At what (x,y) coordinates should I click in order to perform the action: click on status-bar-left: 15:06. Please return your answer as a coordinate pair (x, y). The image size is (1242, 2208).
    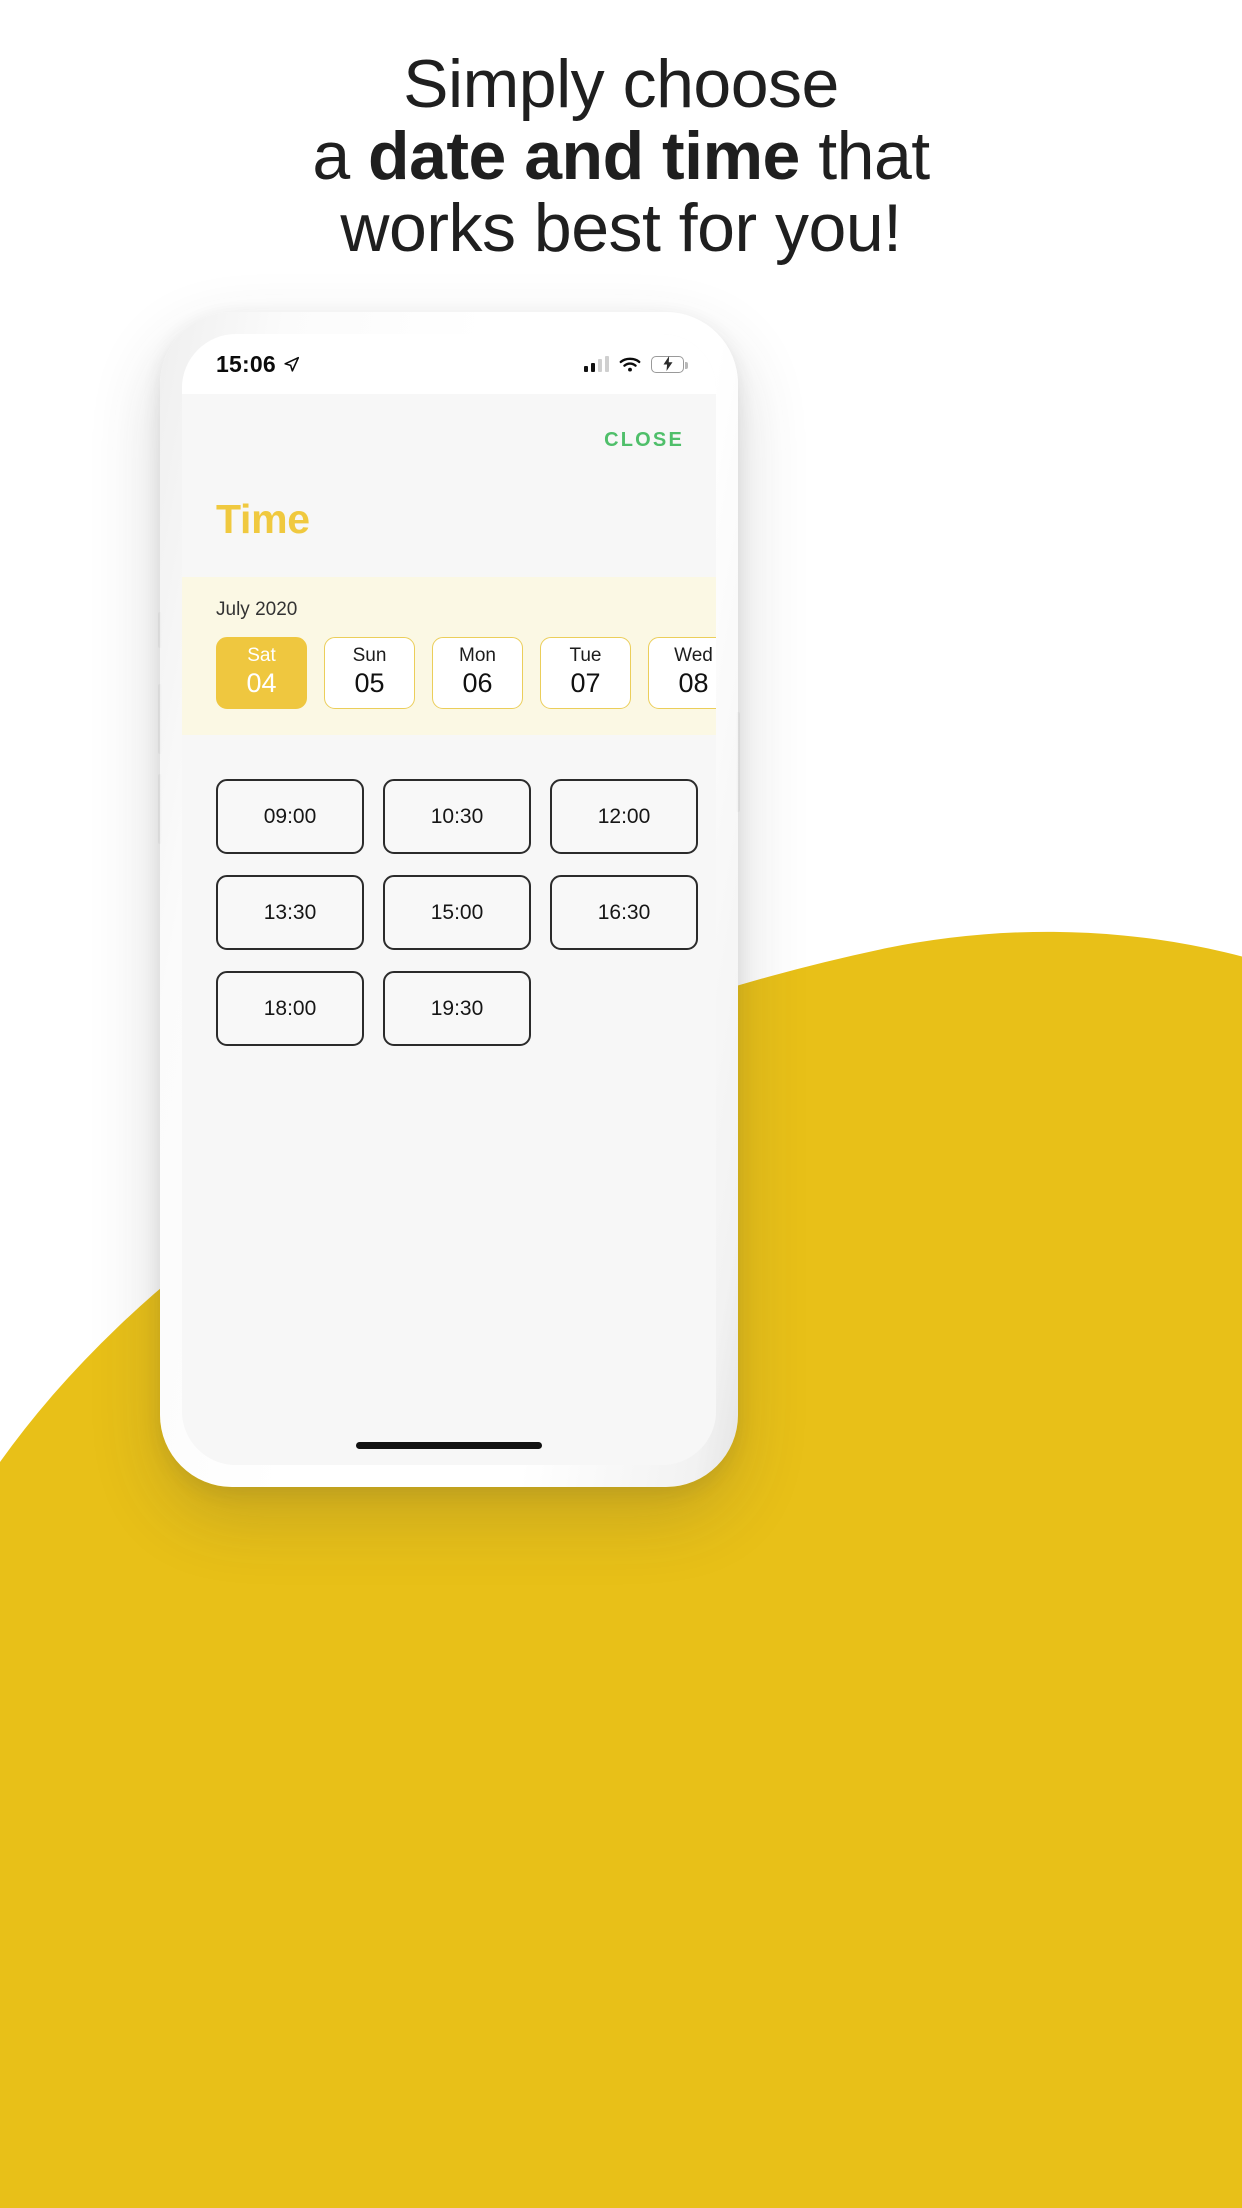
    Looking at the image, I should click on (258, 364).